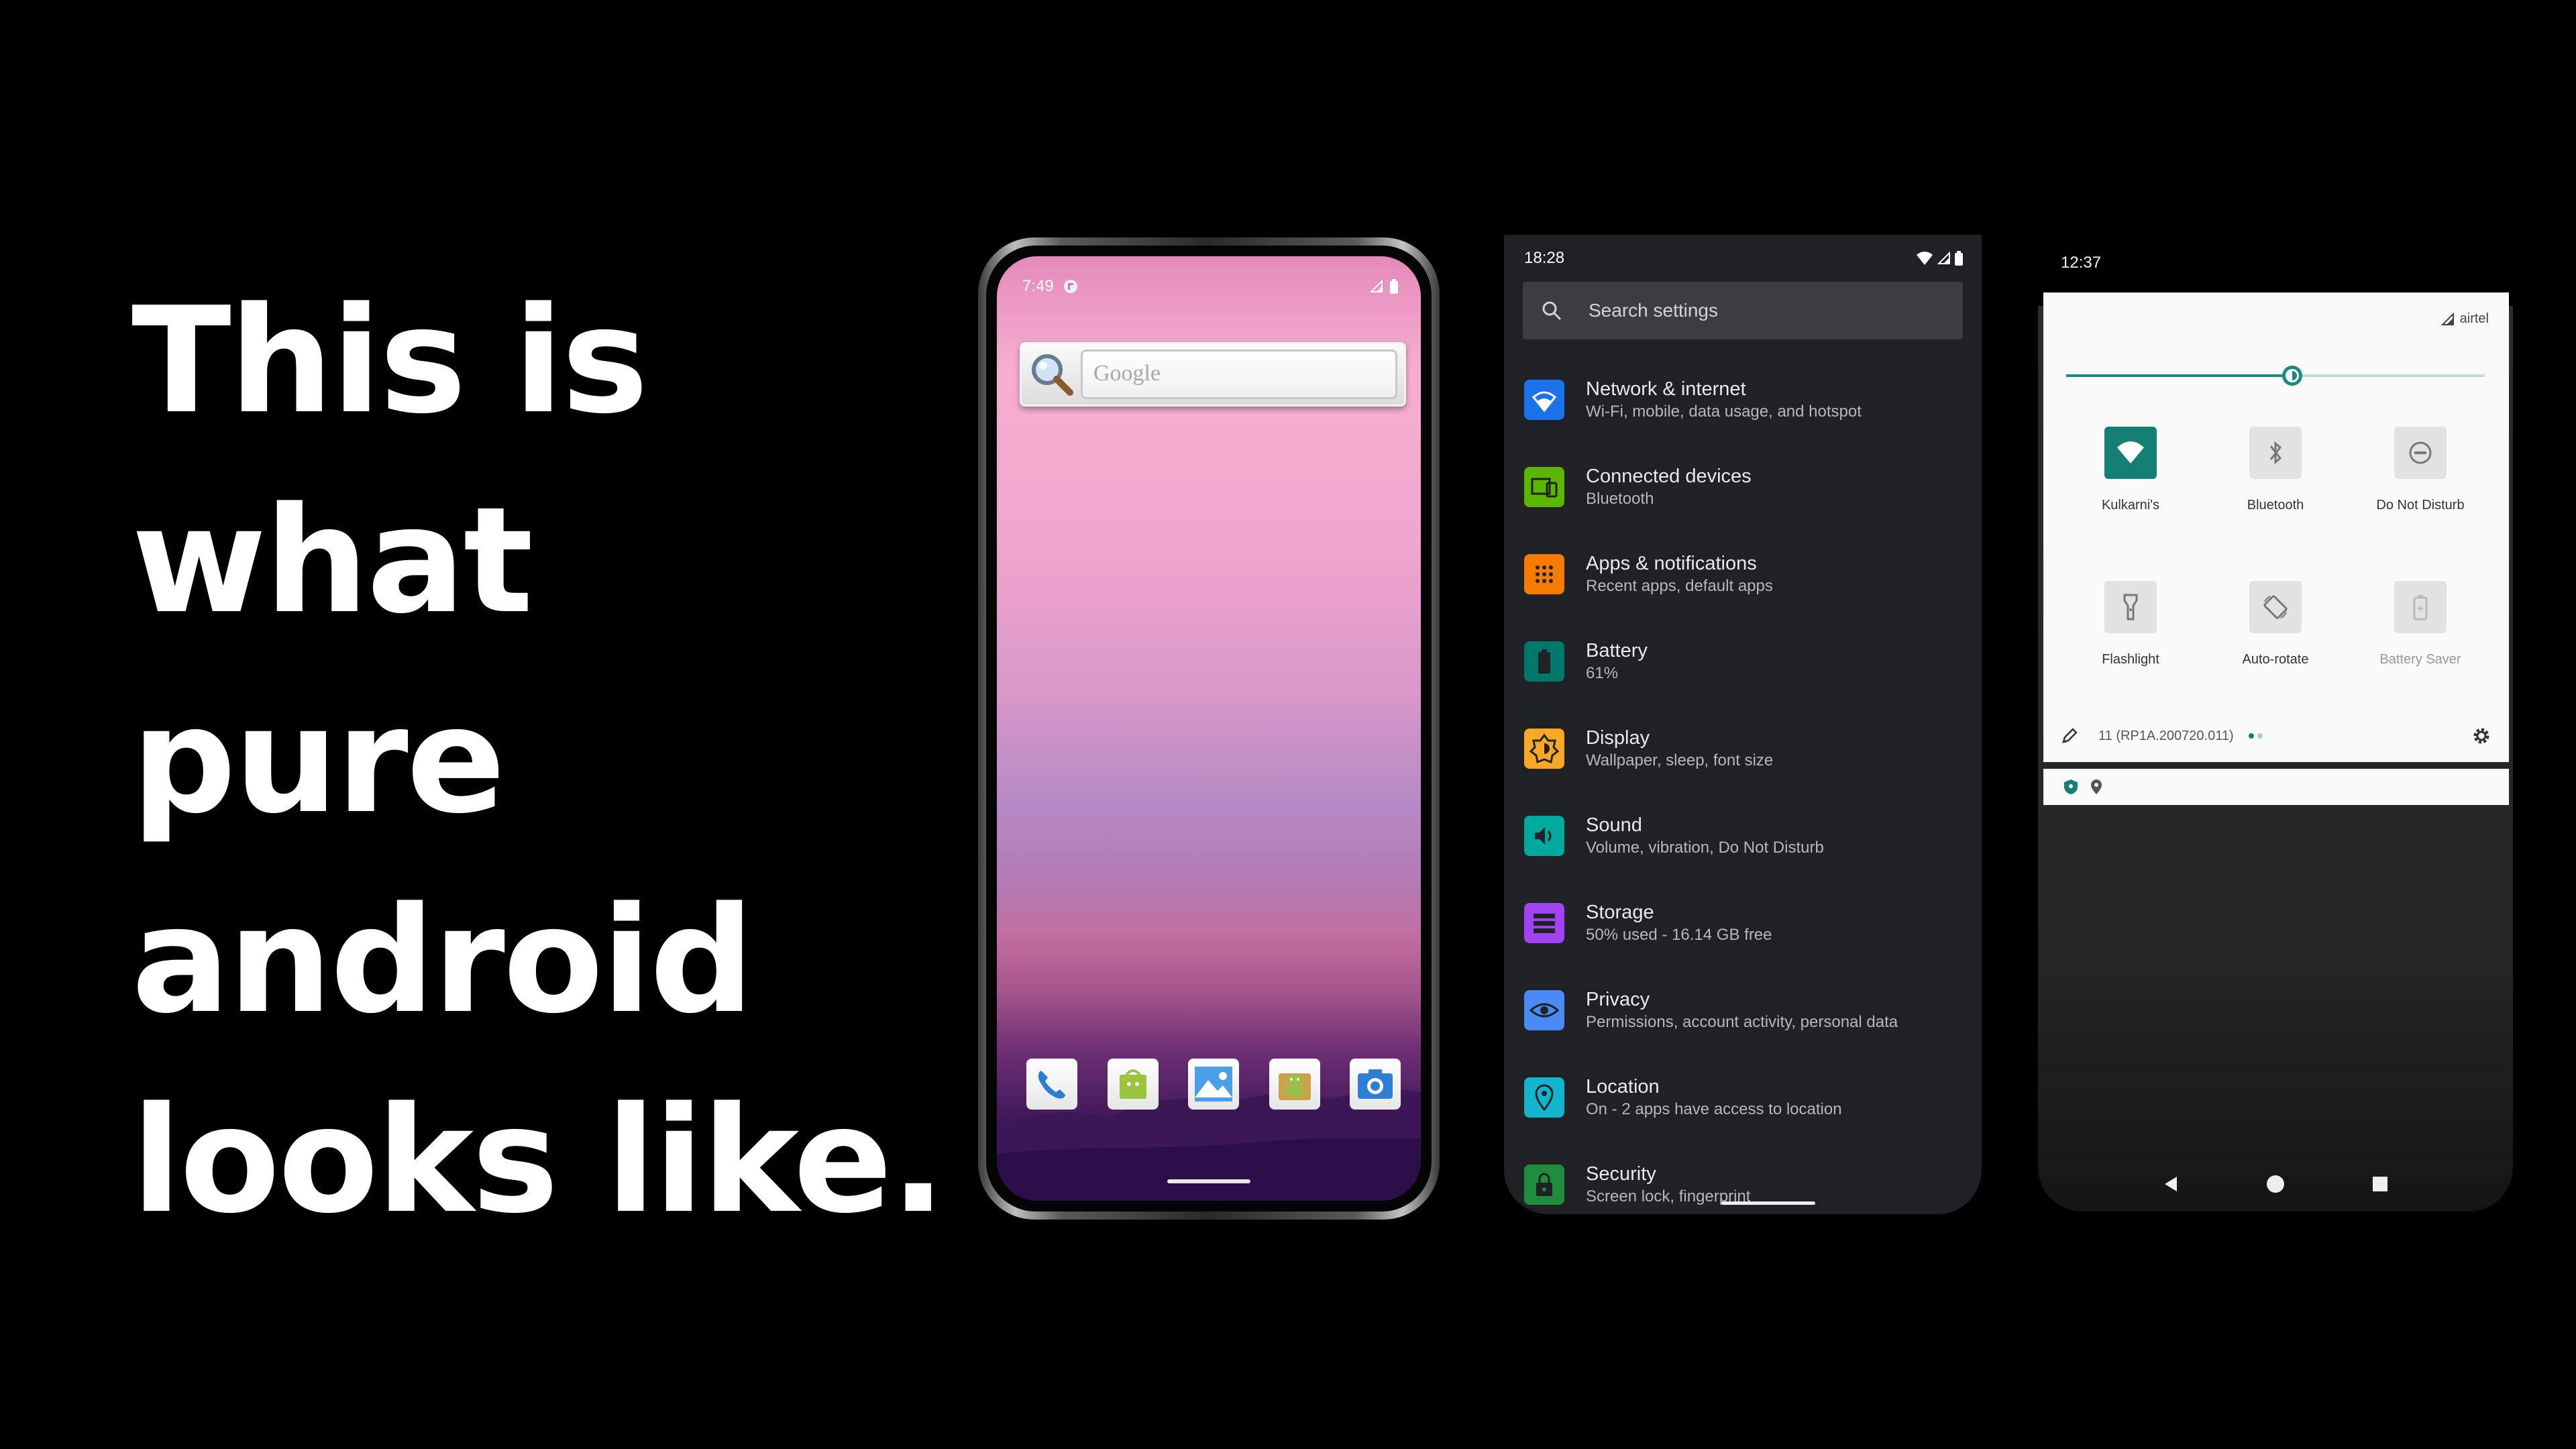  What do you see at coordinates (1743, 258) in the screenshot?
I see `status-bar: 18:28` at bounding box center [1743, 258].